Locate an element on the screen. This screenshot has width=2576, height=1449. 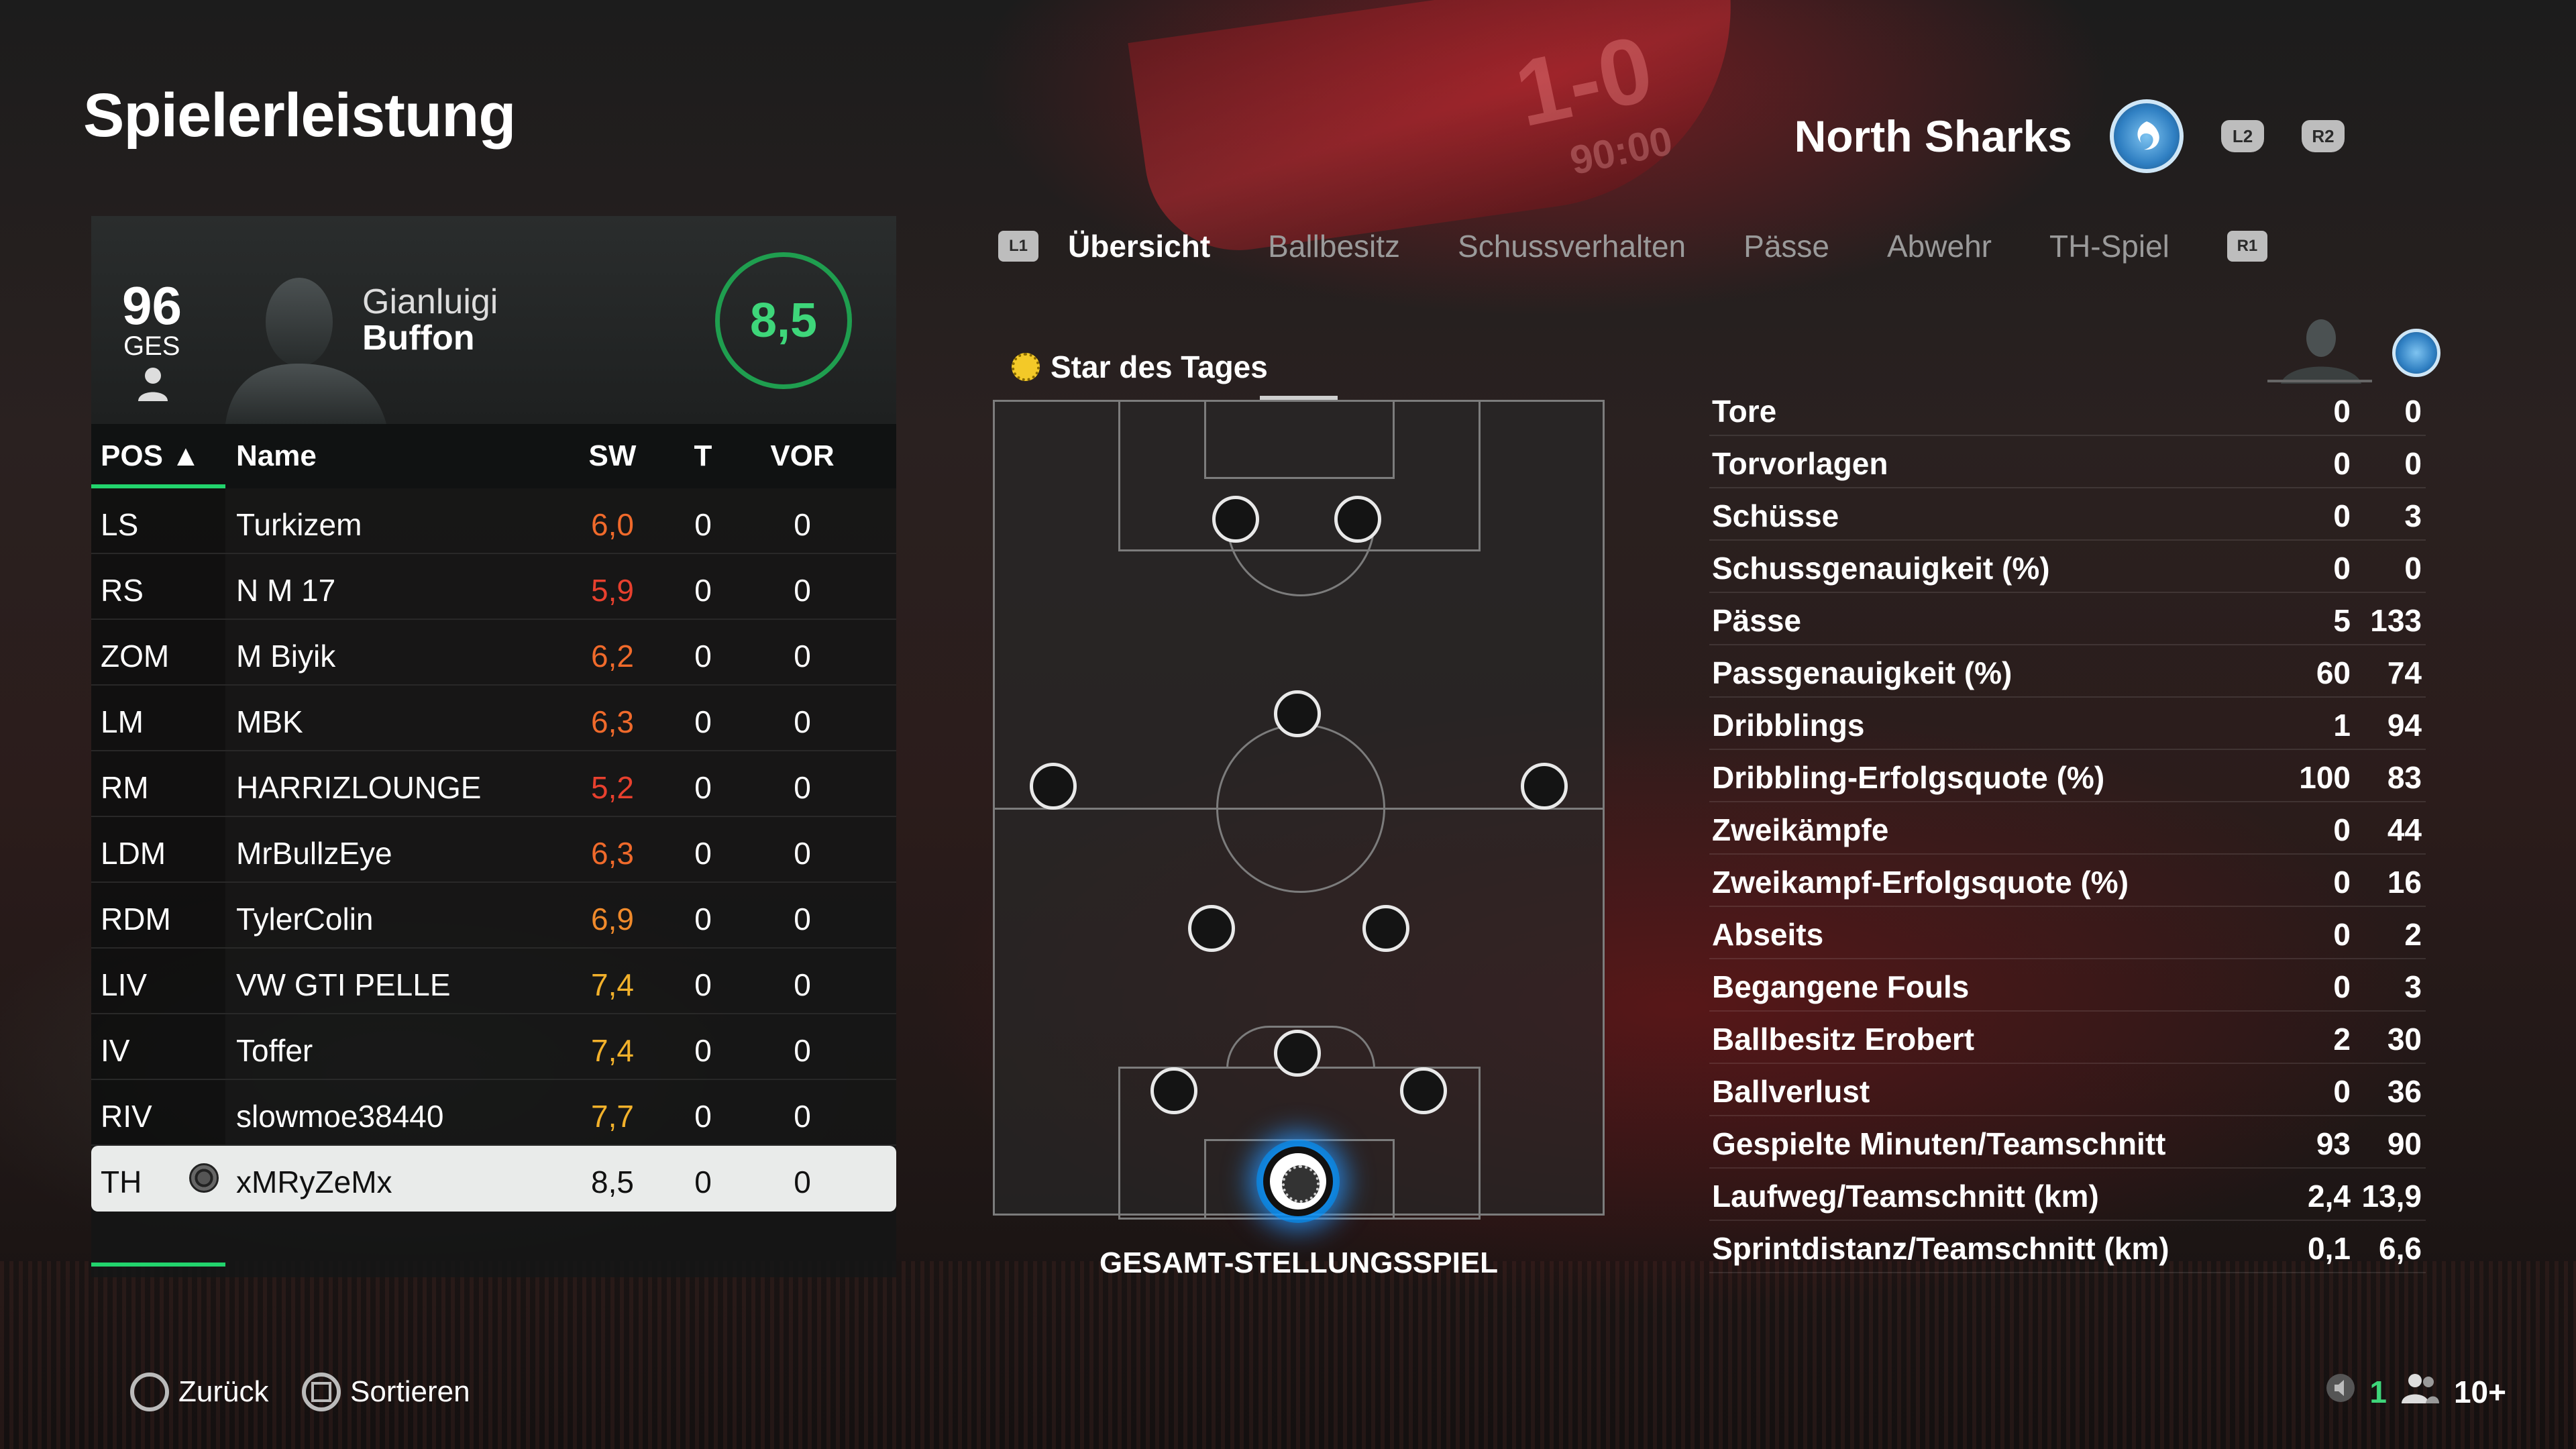
stat-team-value: 94 is located at coordinates (2404, 725).